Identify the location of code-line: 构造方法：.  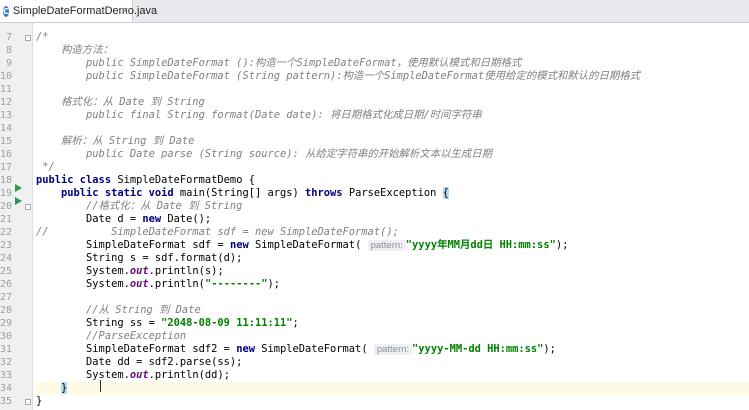
(87, 50).